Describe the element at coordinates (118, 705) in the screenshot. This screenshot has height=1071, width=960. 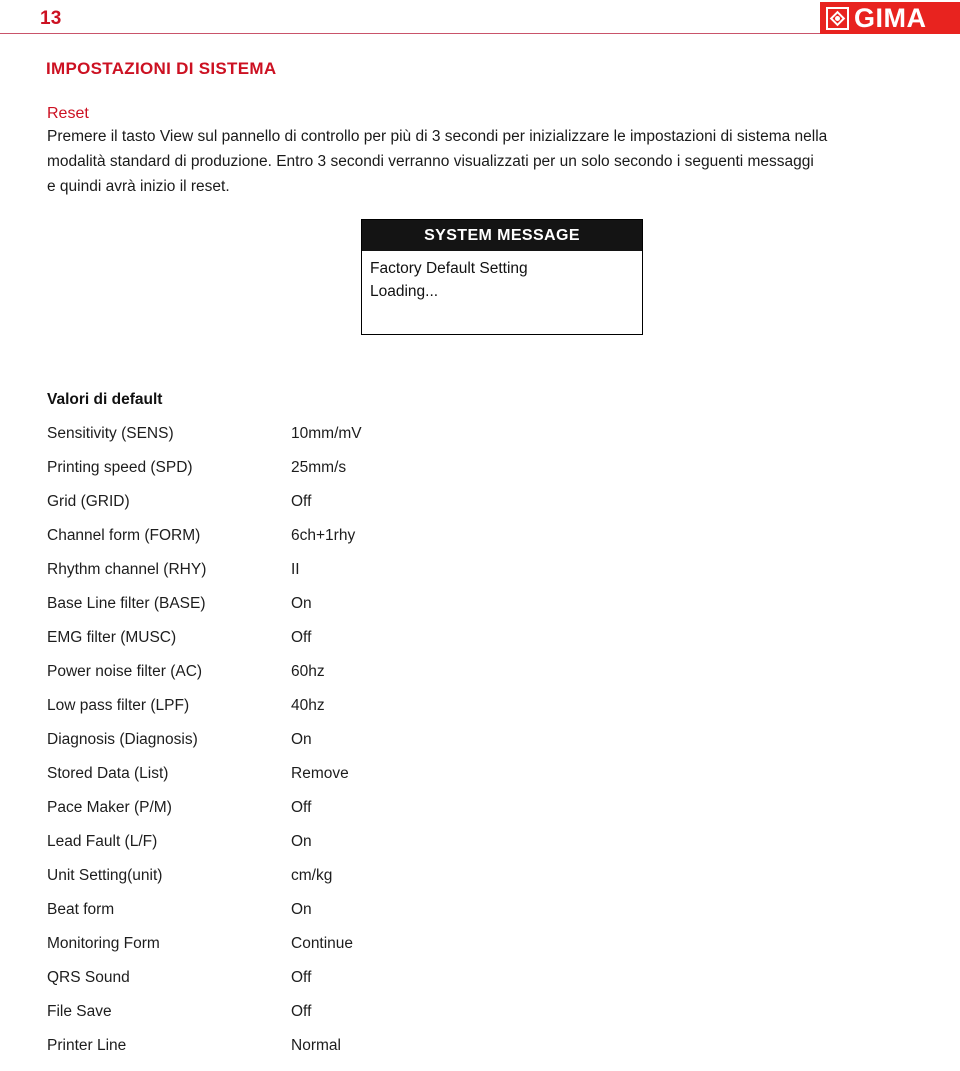
I see `setting-label: Low pass filter (LPF)` at that location.